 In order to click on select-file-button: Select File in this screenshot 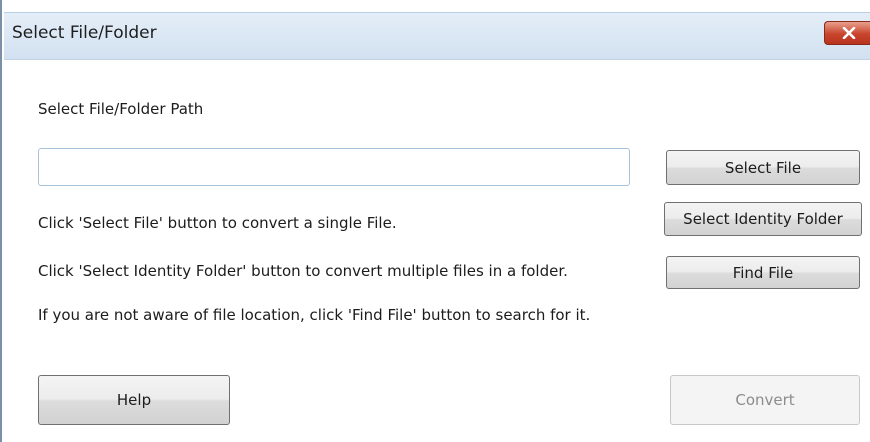, I will do `click(763, 167)`.